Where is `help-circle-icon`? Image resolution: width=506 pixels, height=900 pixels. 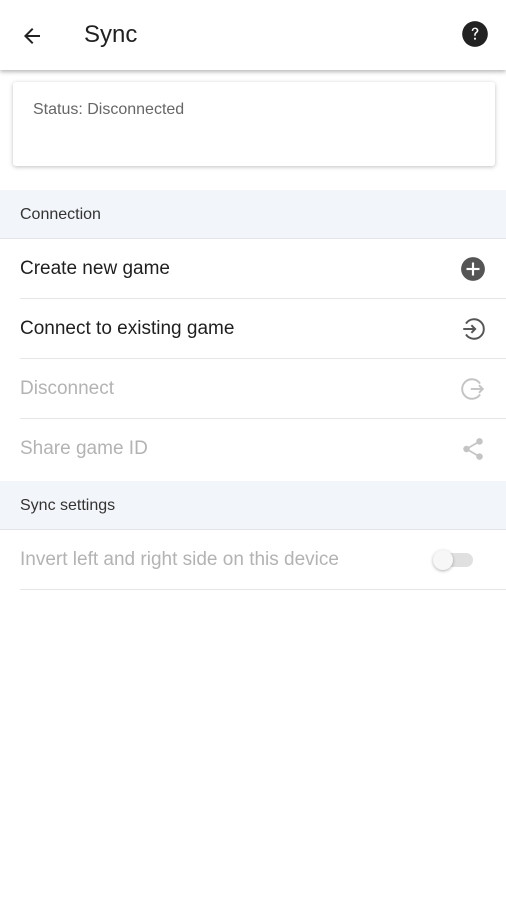
help-circle-icon is located at coordinates (475, 34).